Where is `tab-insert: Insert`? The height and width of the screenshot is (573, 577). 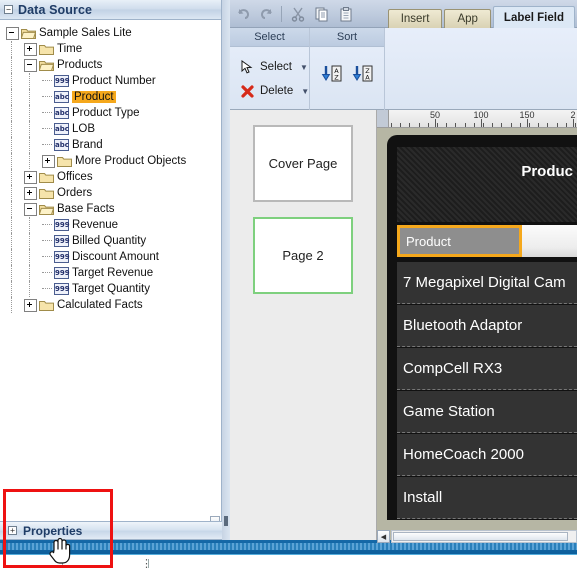
tab-insert: Insert is located at coordinates (415, 18).